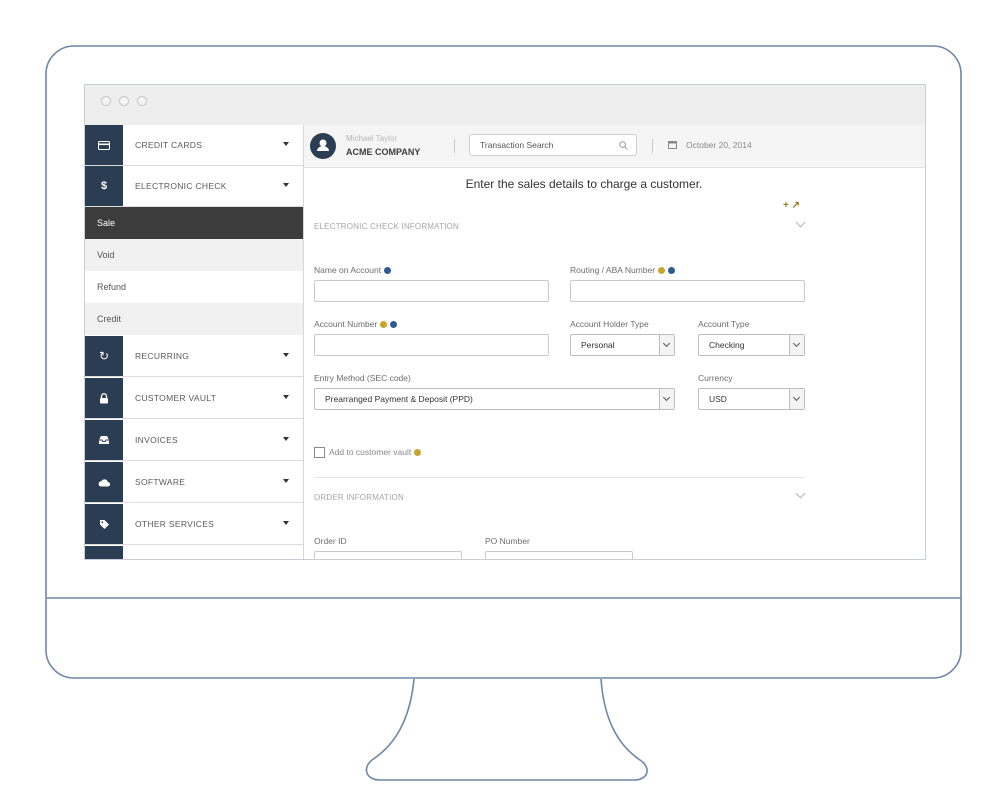  What do you see at coordinates (623, 145) in the screenshot?
I see `search-icon` at bounding box center [623, 145].